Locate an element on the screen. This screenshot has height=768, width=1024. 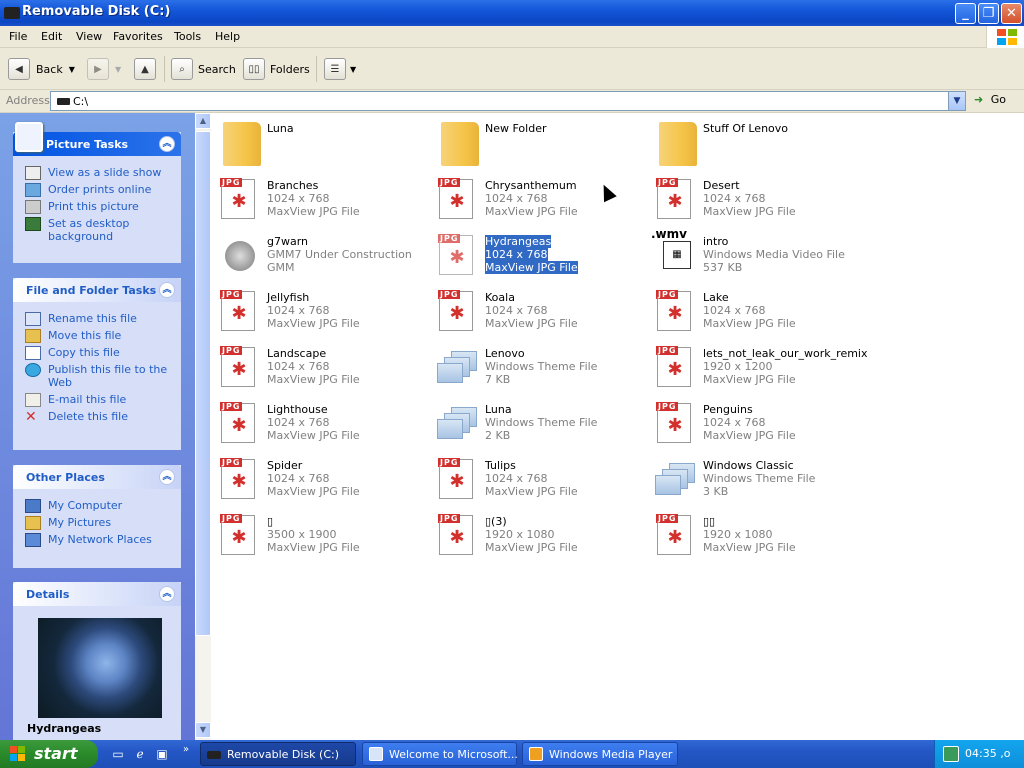
file-item: JPG ✱ Koala 1024 x 768 MaxView JPG File is located at coordinates (542, 313).